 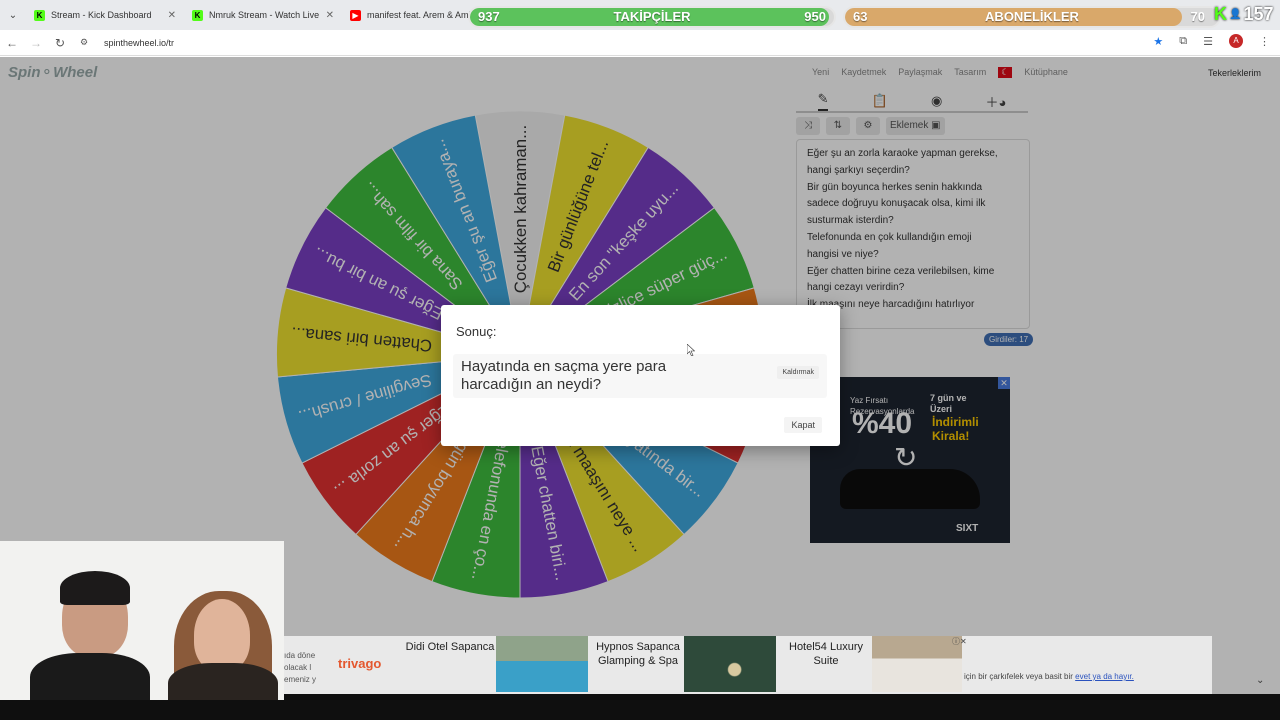 What do you see at coordinates (798, 372) in the screenshot?
I see `remove-button: Kaldırmak` at bounding box center [798, 372].